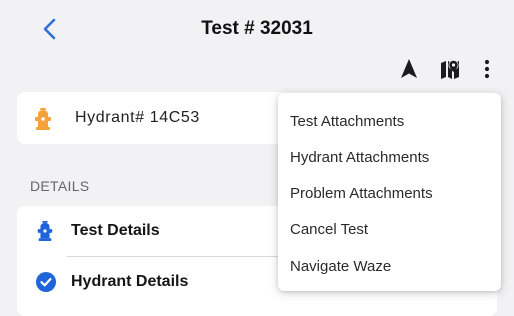 Image resolution: width=514 pixels, height=316 pixels. What do you see at coordinates (46, 282) in the screenshot?
I see `check-circle-icon` at bounding box center [46, 282].